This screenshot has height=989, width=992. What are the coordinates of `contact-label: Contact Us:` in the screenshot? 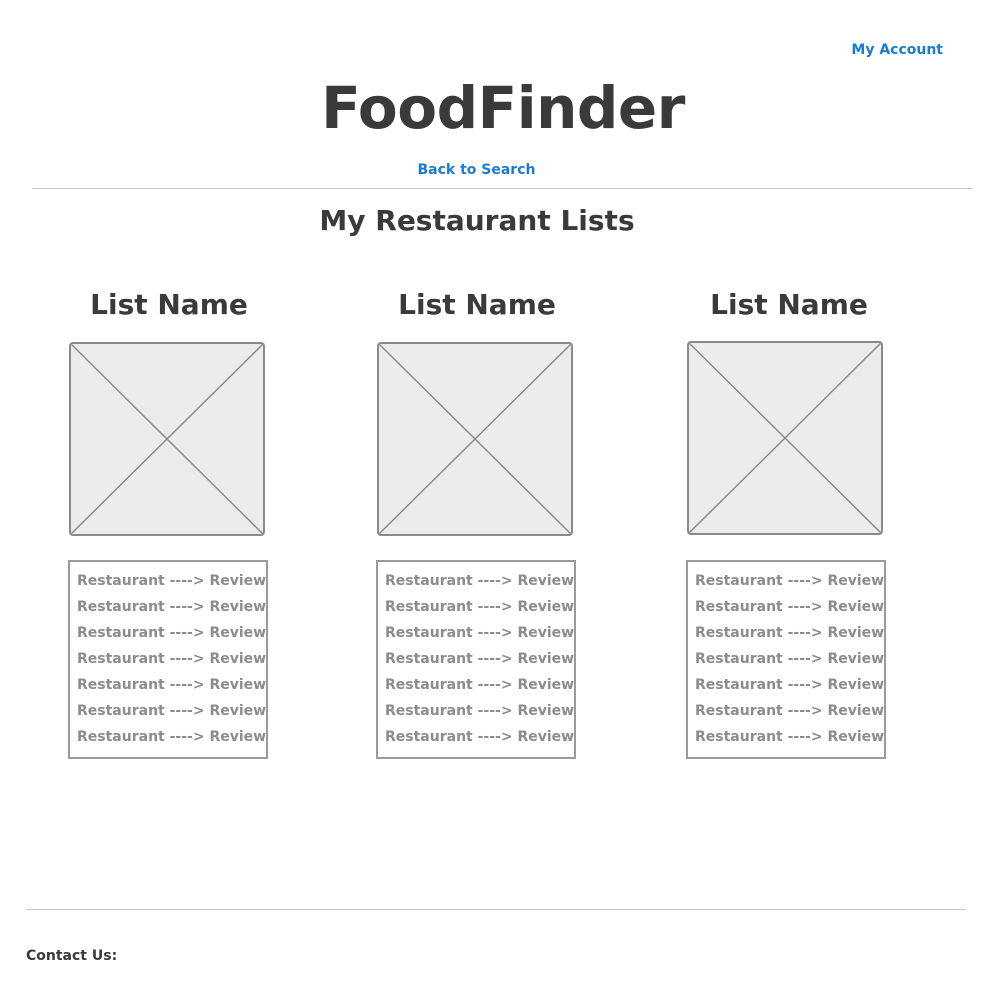 It's located at (72, 956).